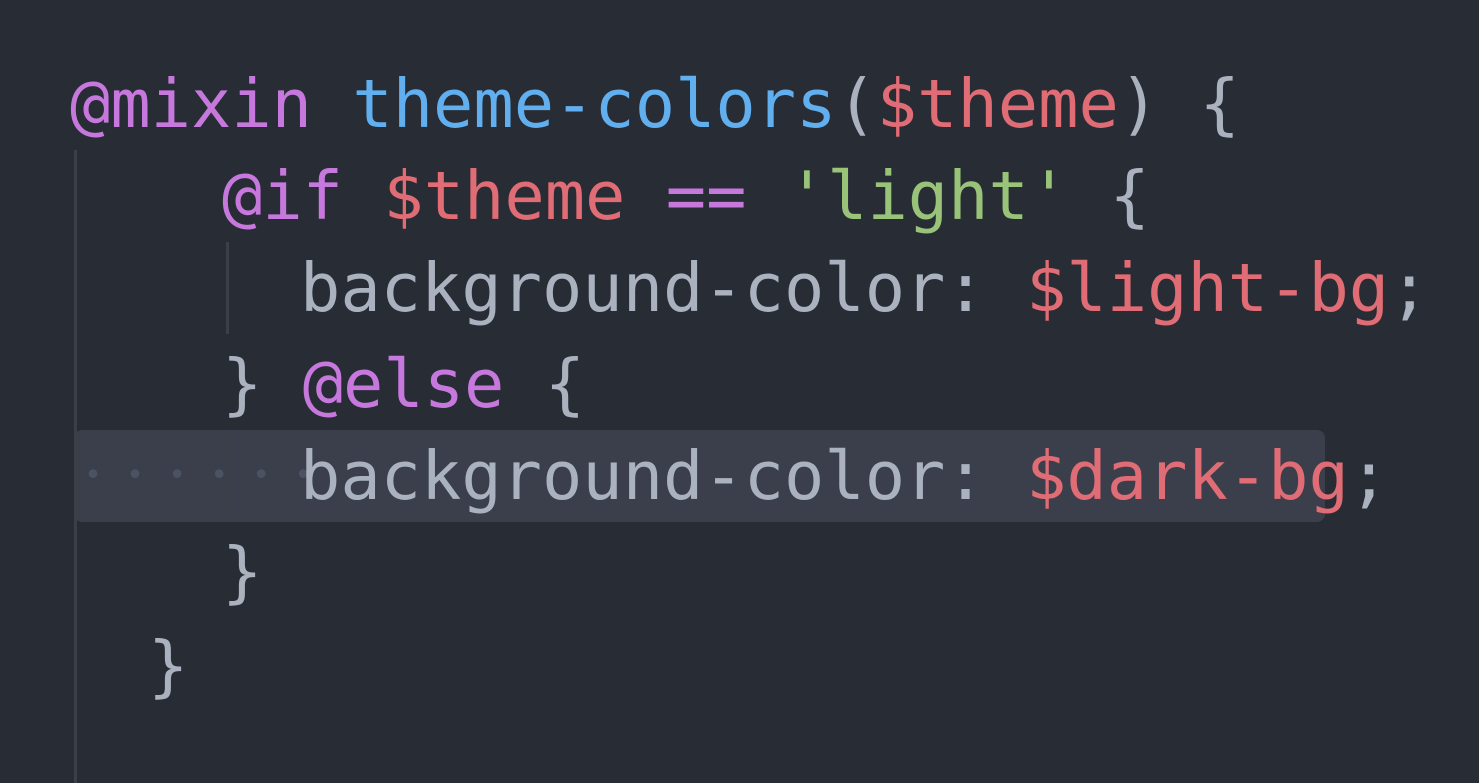 The image size is (1479, 783). Describe the element at coordinates (997, 104) in the screenshot. I see `param-theme: $theme` at that location.